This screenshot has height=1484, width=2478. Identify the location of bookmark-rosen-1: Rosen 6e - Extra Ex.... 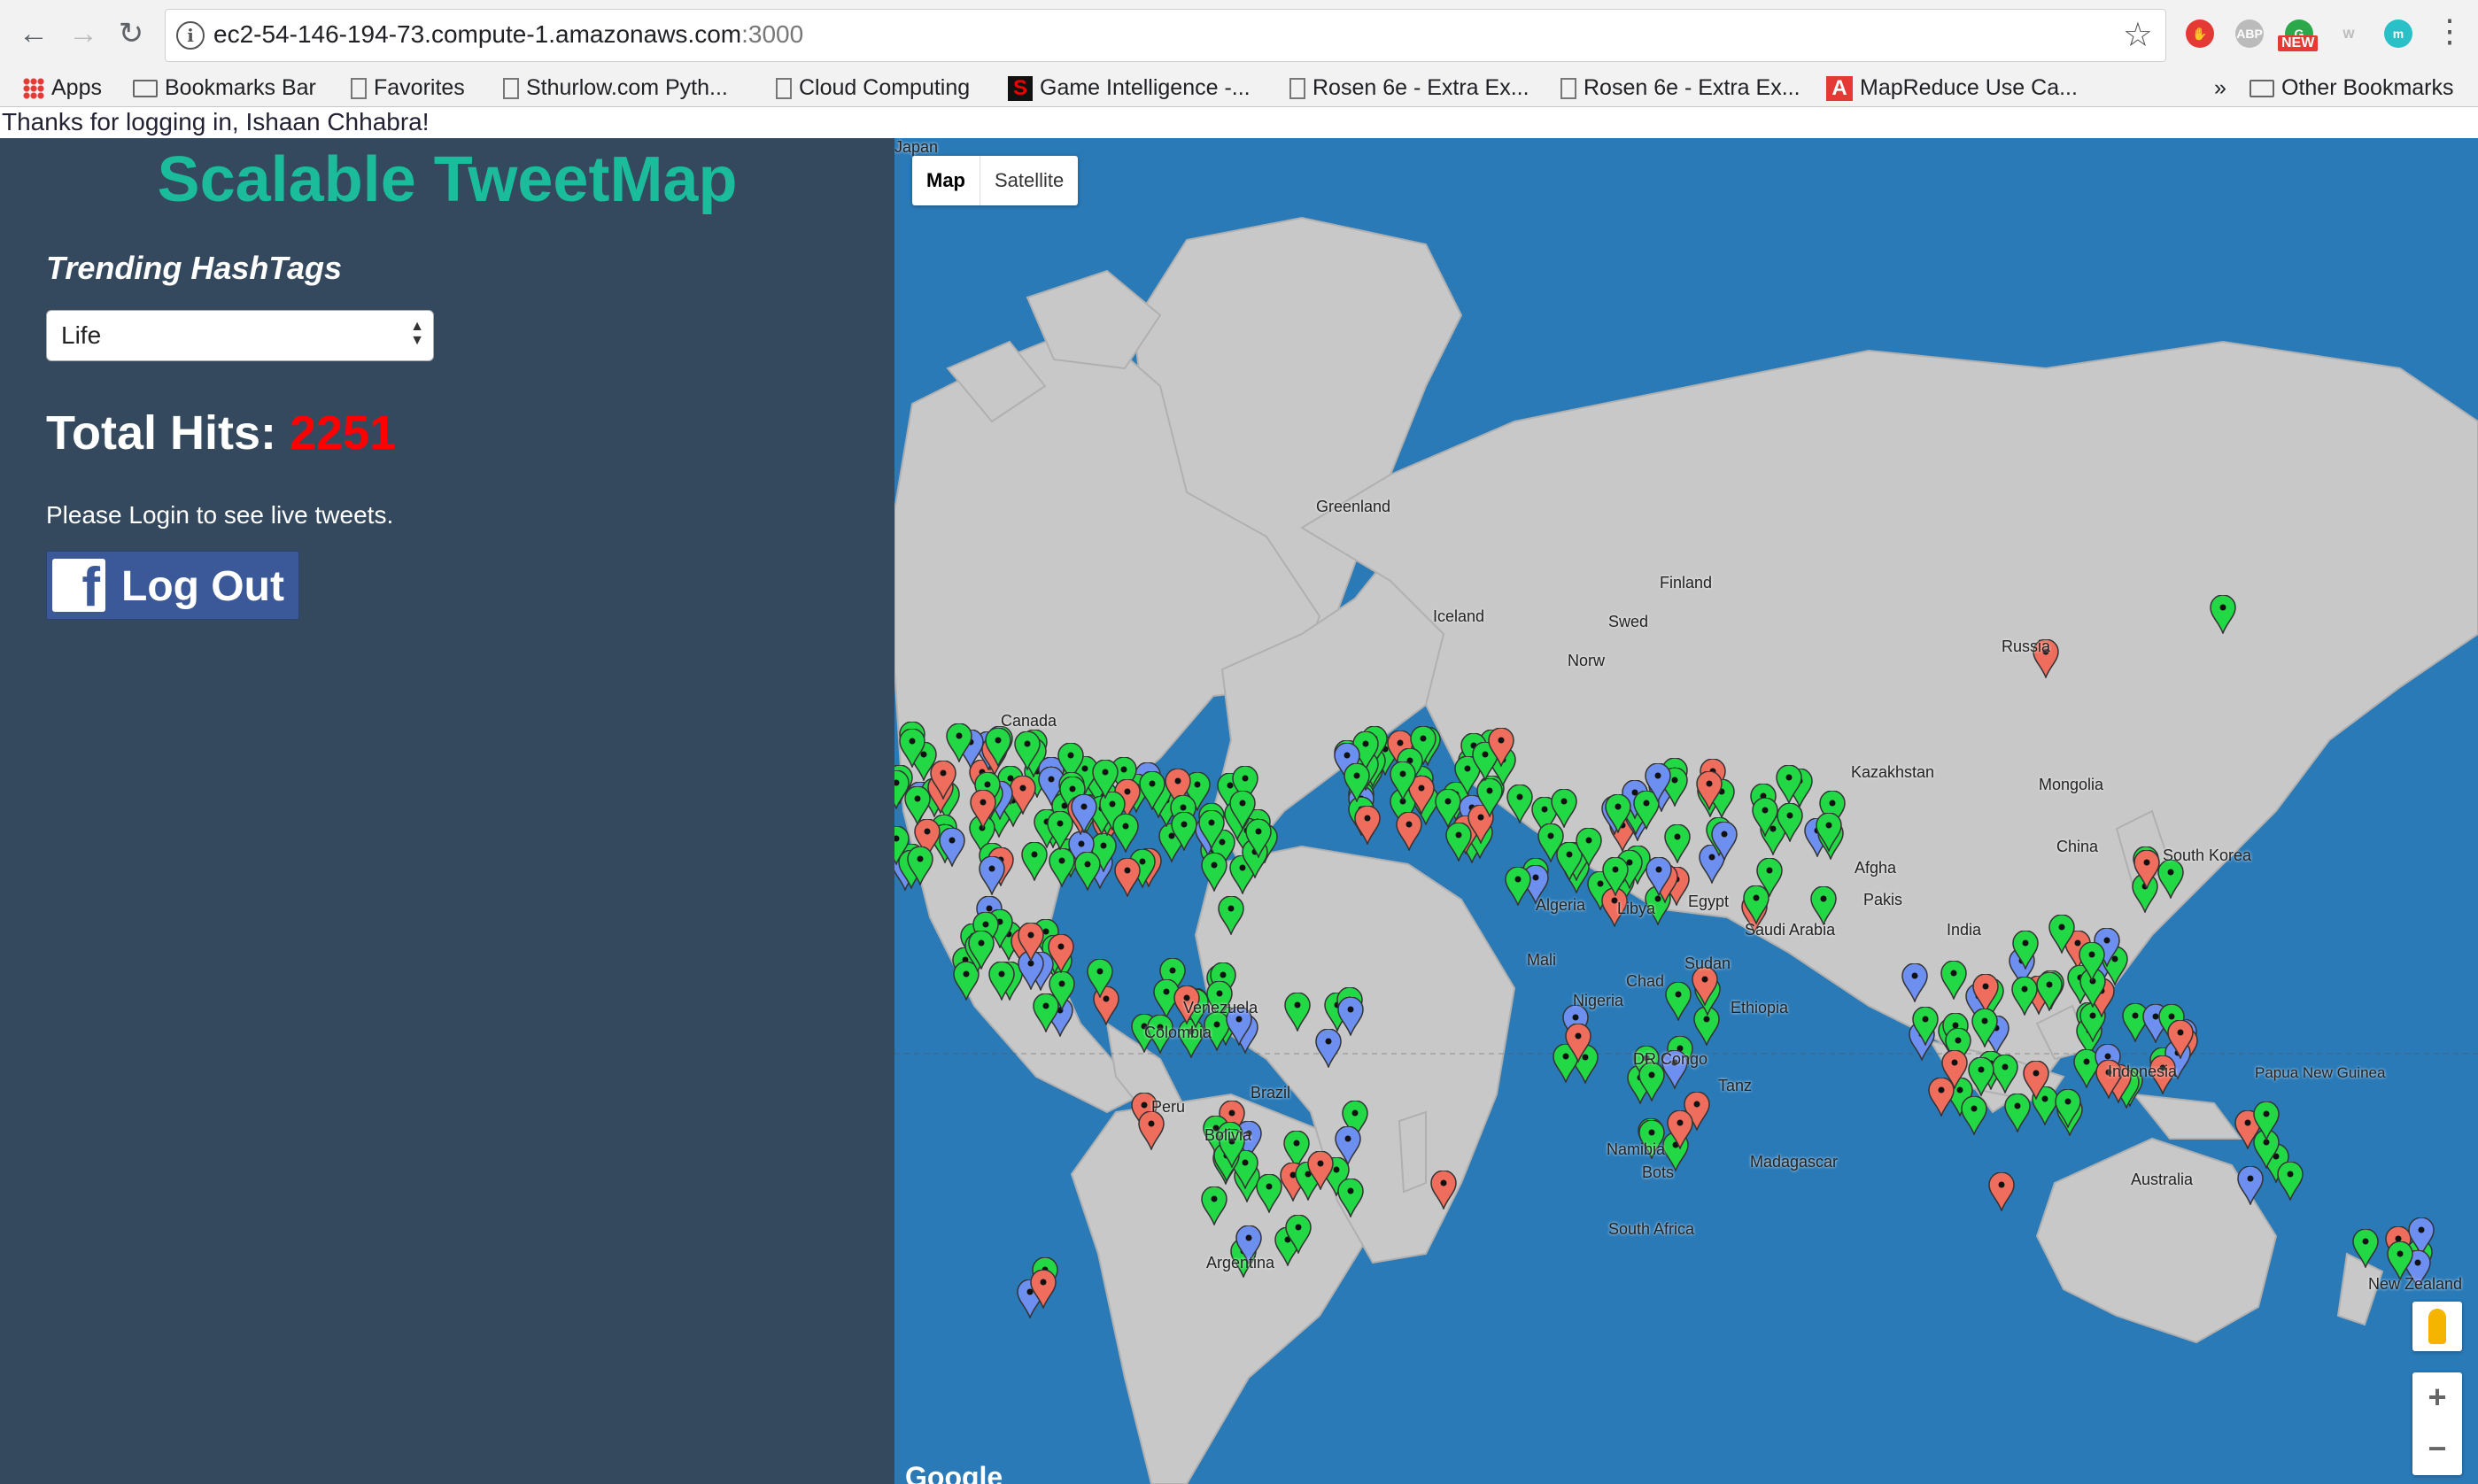
(1409, 88).